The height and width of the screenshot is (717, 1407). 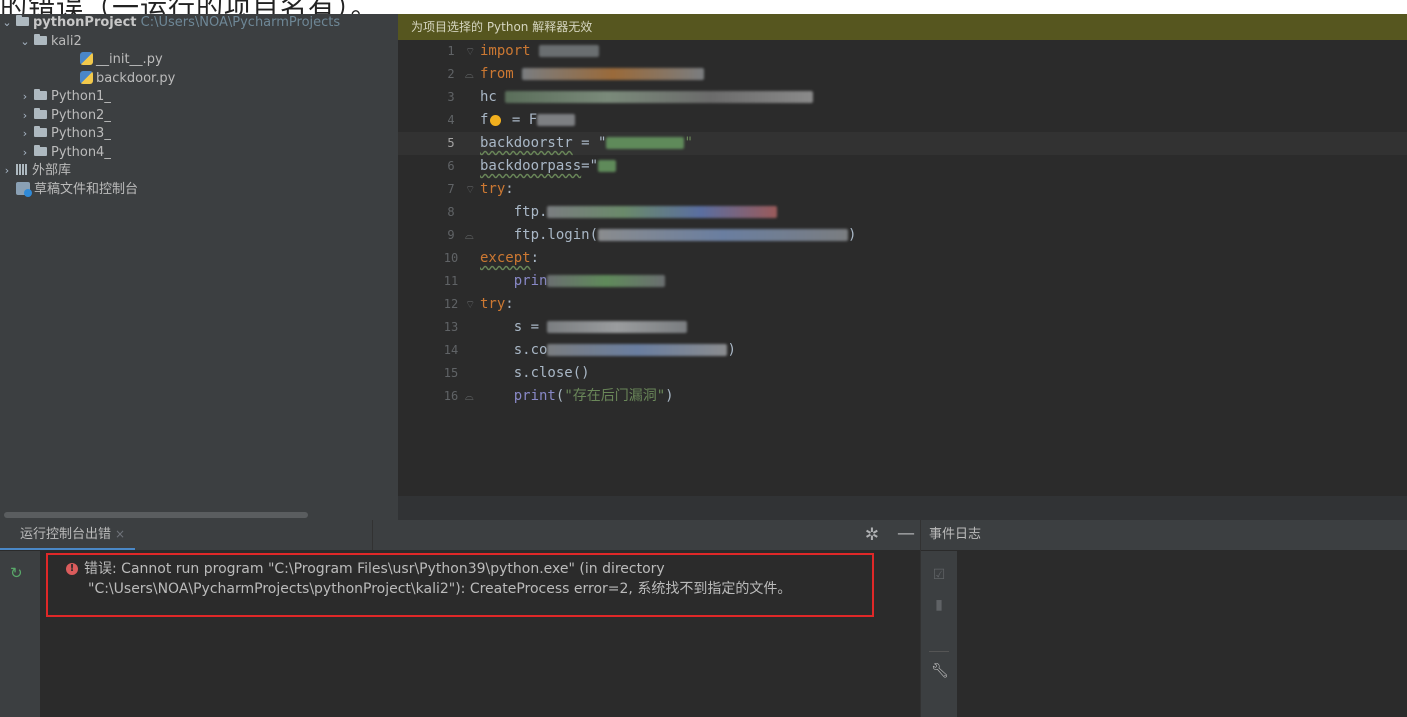 I want to click on tree-item-python1: › Python1_, so click(x=199, y=97).